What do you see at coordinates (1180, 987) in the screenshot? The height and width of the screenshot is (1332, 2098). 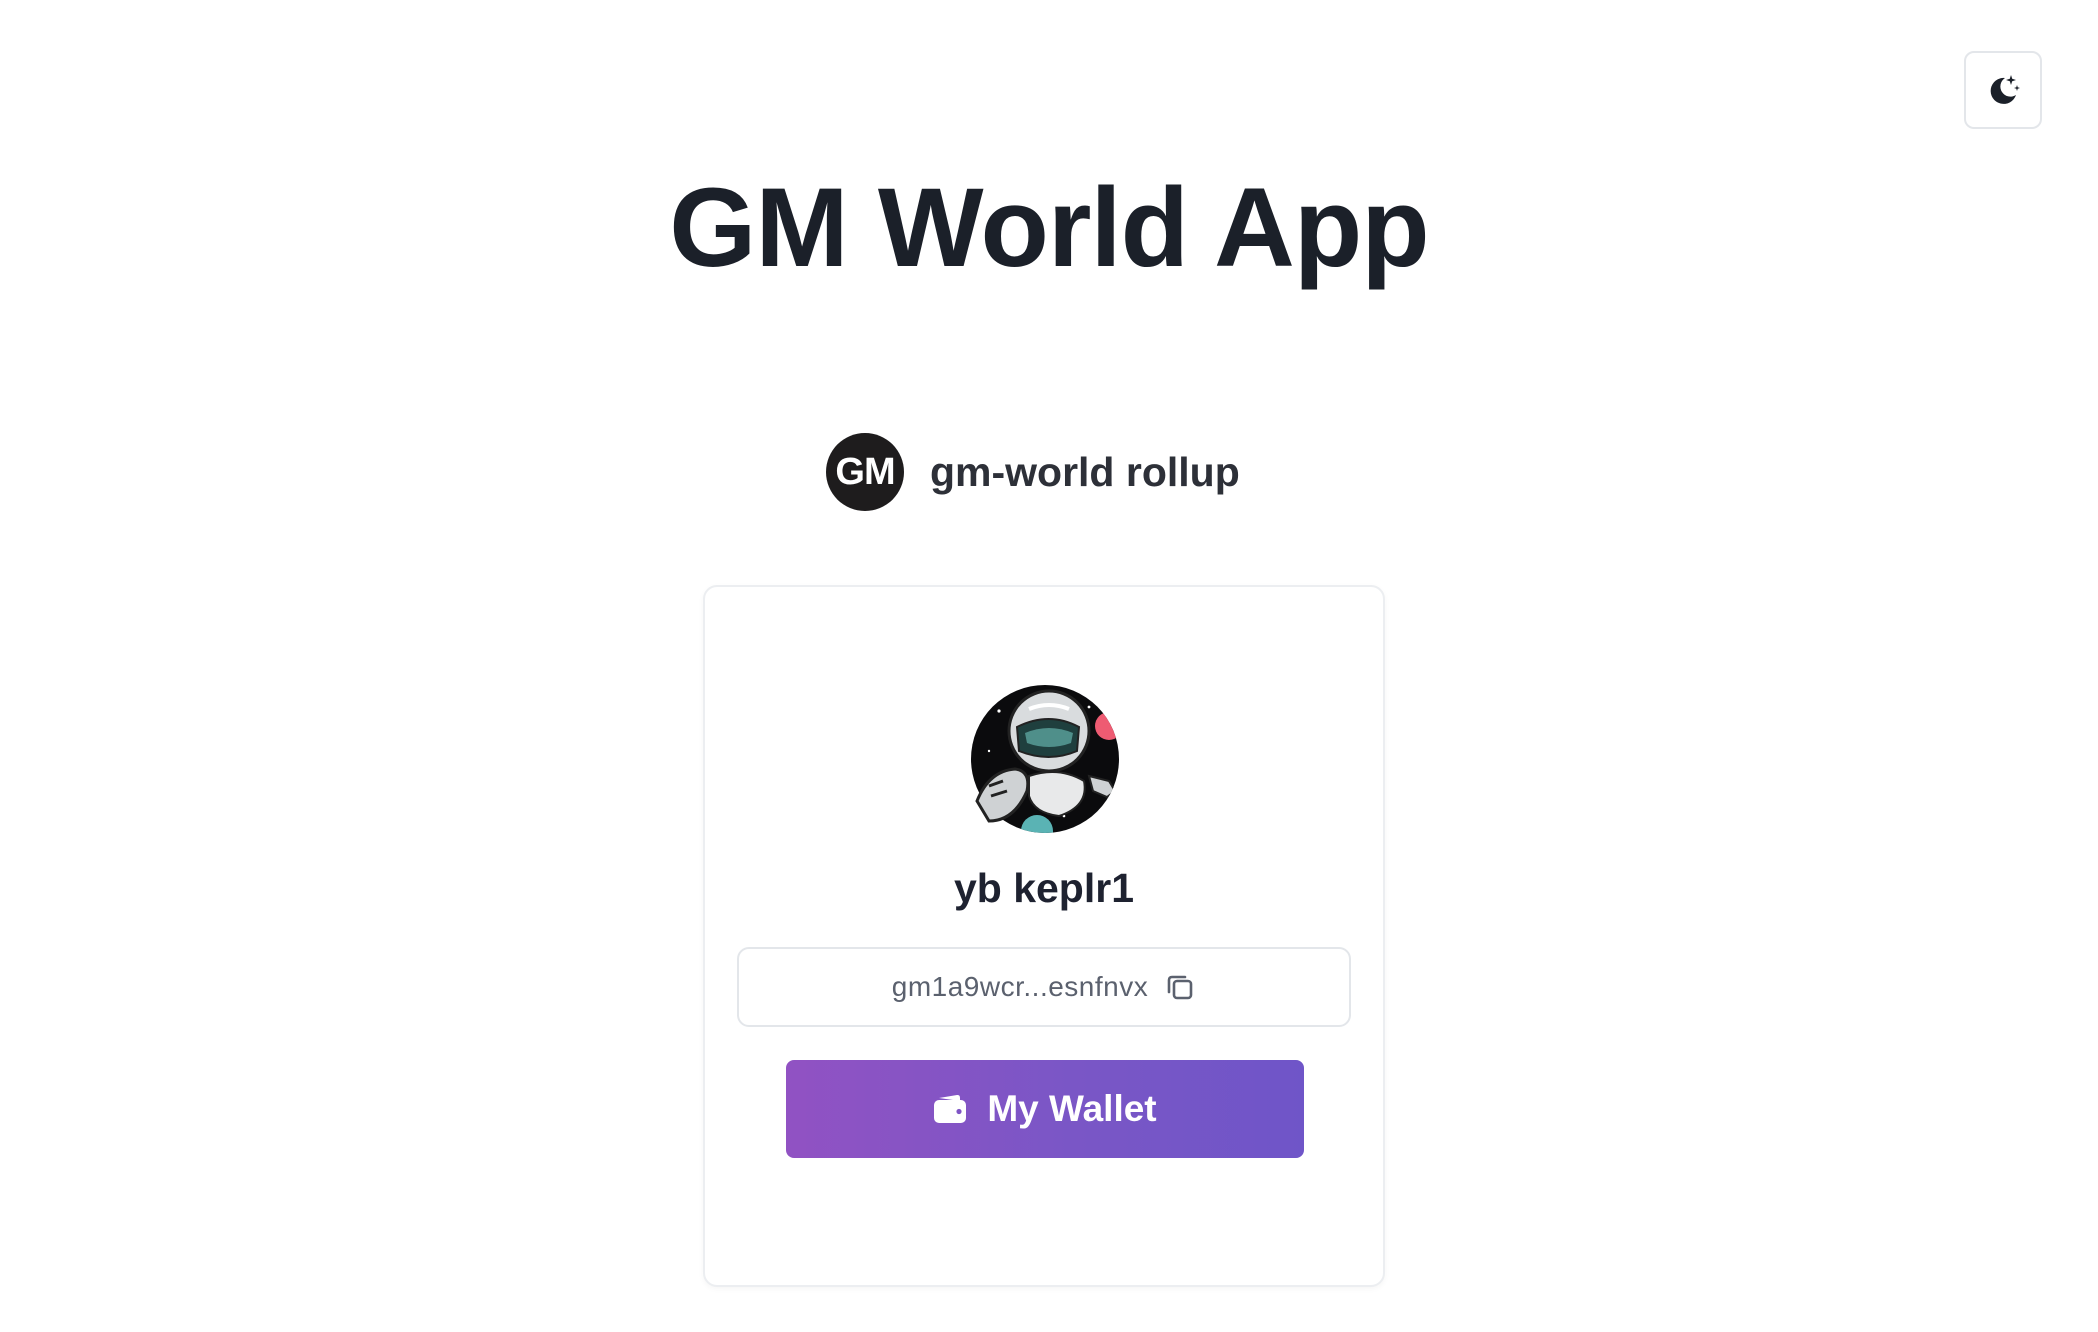 I see `copy-icon` at bounding box center [1180, 987].